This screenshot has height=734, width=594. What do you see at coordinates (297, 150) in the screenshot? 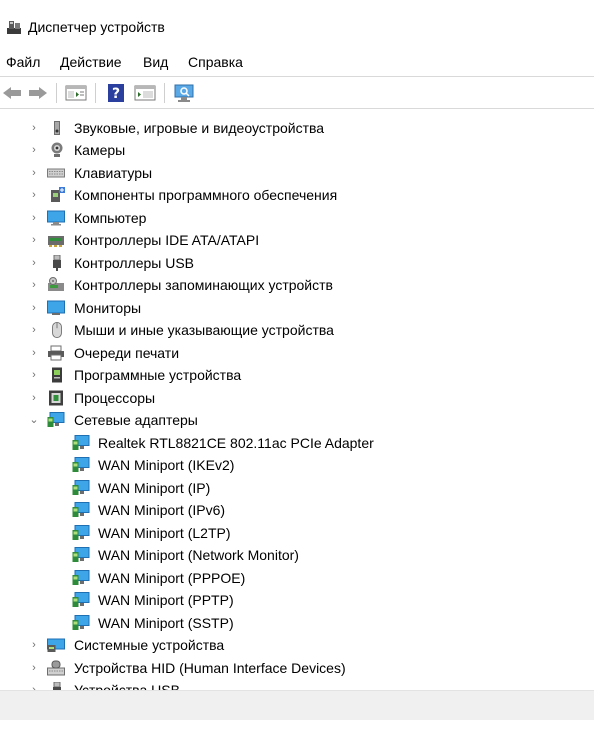
I see `tree-item-cameras: › Камеры` at bounding box center [297, 150].